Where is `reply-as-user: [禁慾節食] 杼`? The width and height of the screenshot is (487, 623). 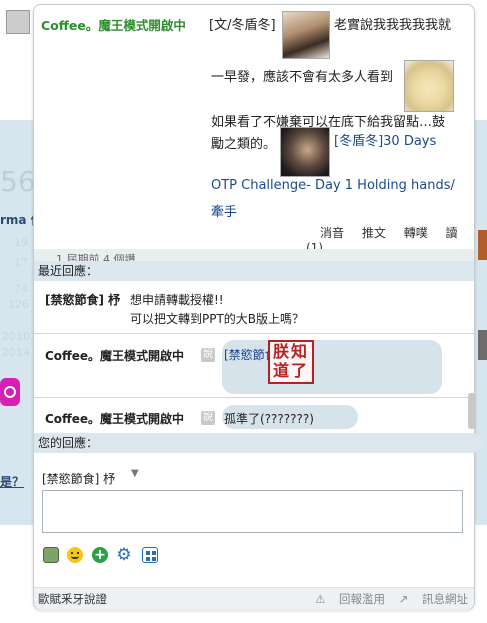 reply-as-user: [禁慾節食] 杼 is located at coordinates (78, 478).